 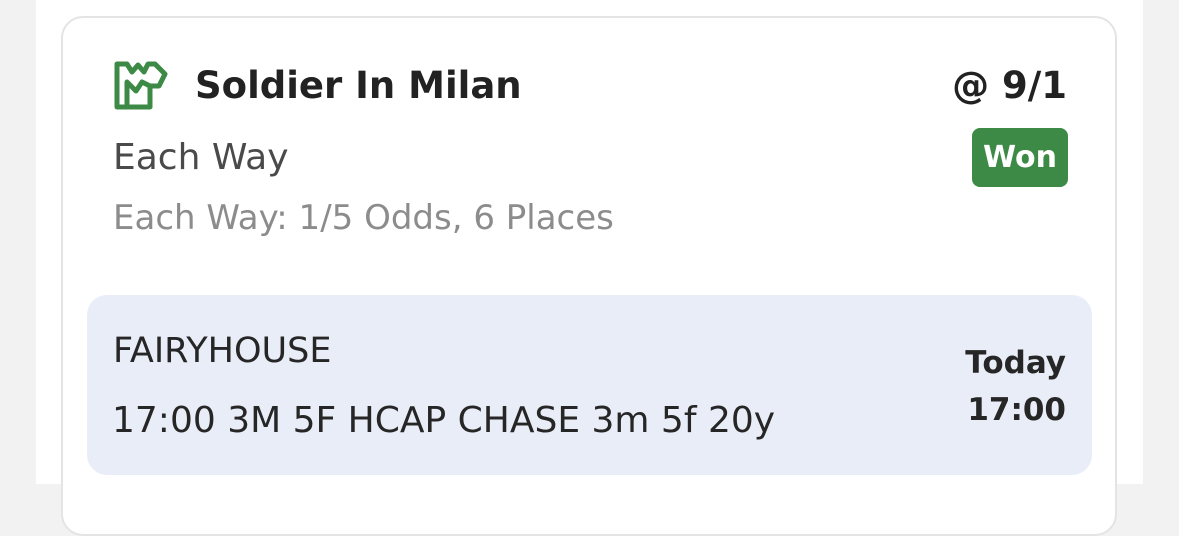 What do you see at coordinates (201, 157) in the screenshot?
I see `bet-type: Each Way` at bounding box center [201, 157].